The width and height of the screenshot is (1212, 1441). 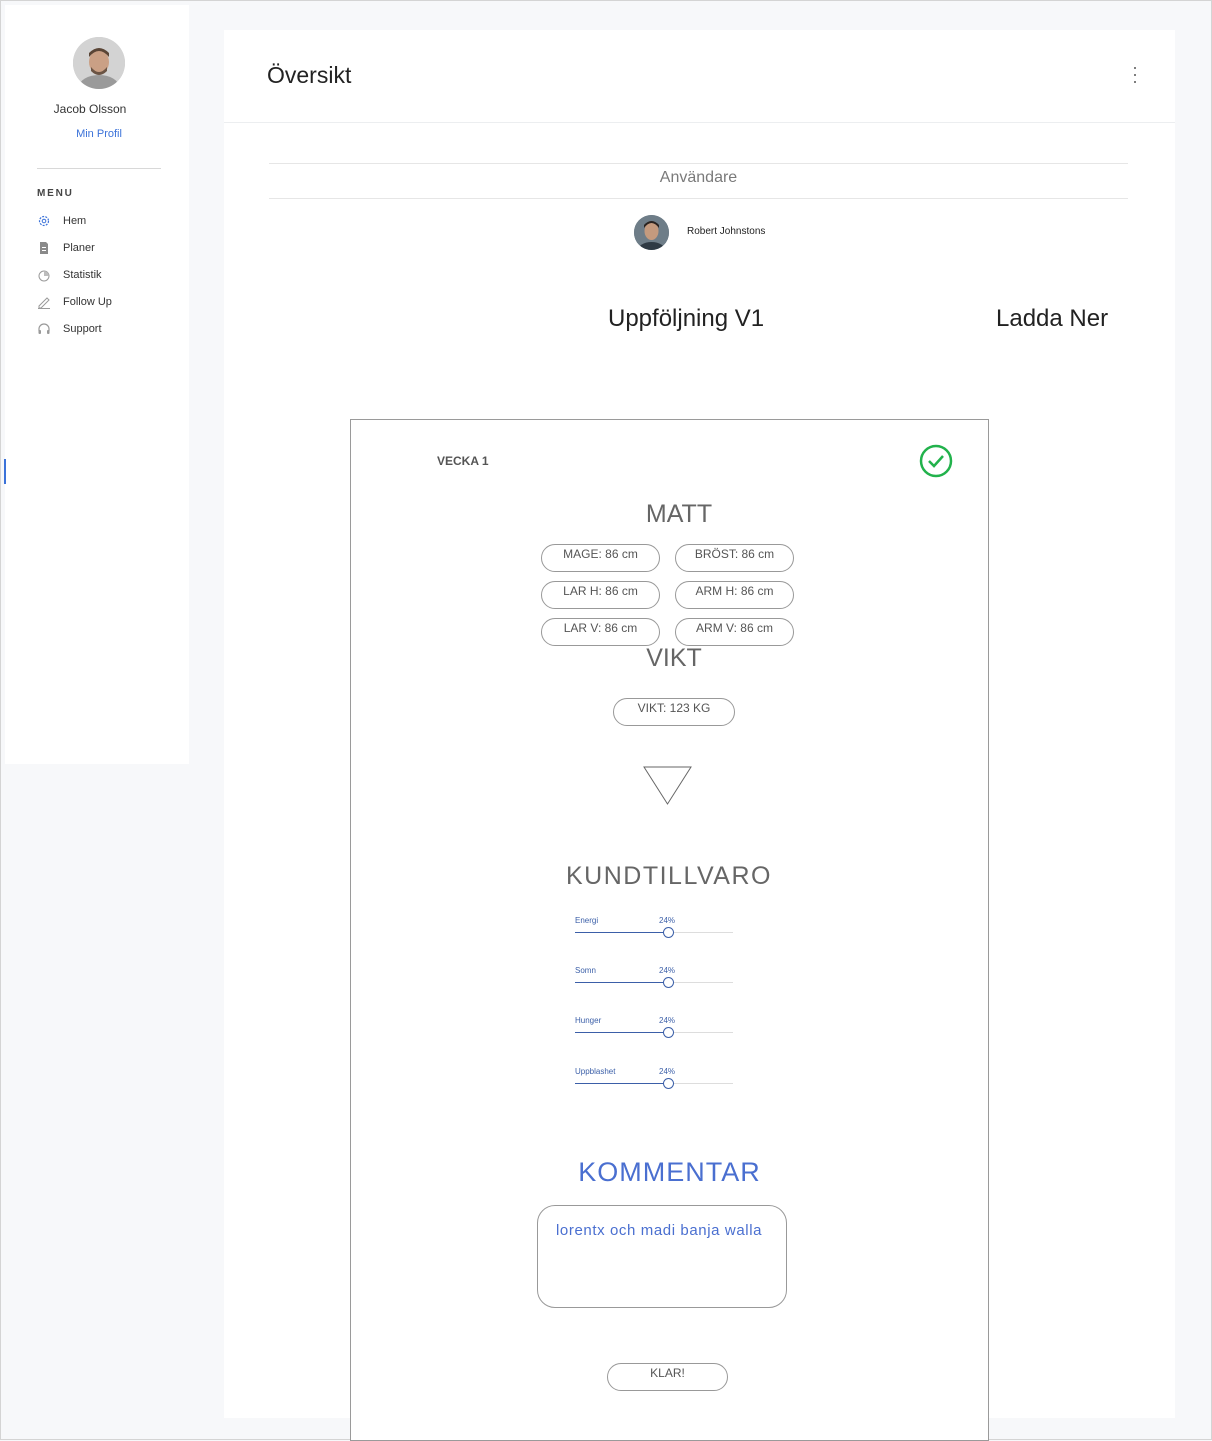 I want to click on measure-brost-field: BRÖST: 86 cm, so click(x=734, y=558).